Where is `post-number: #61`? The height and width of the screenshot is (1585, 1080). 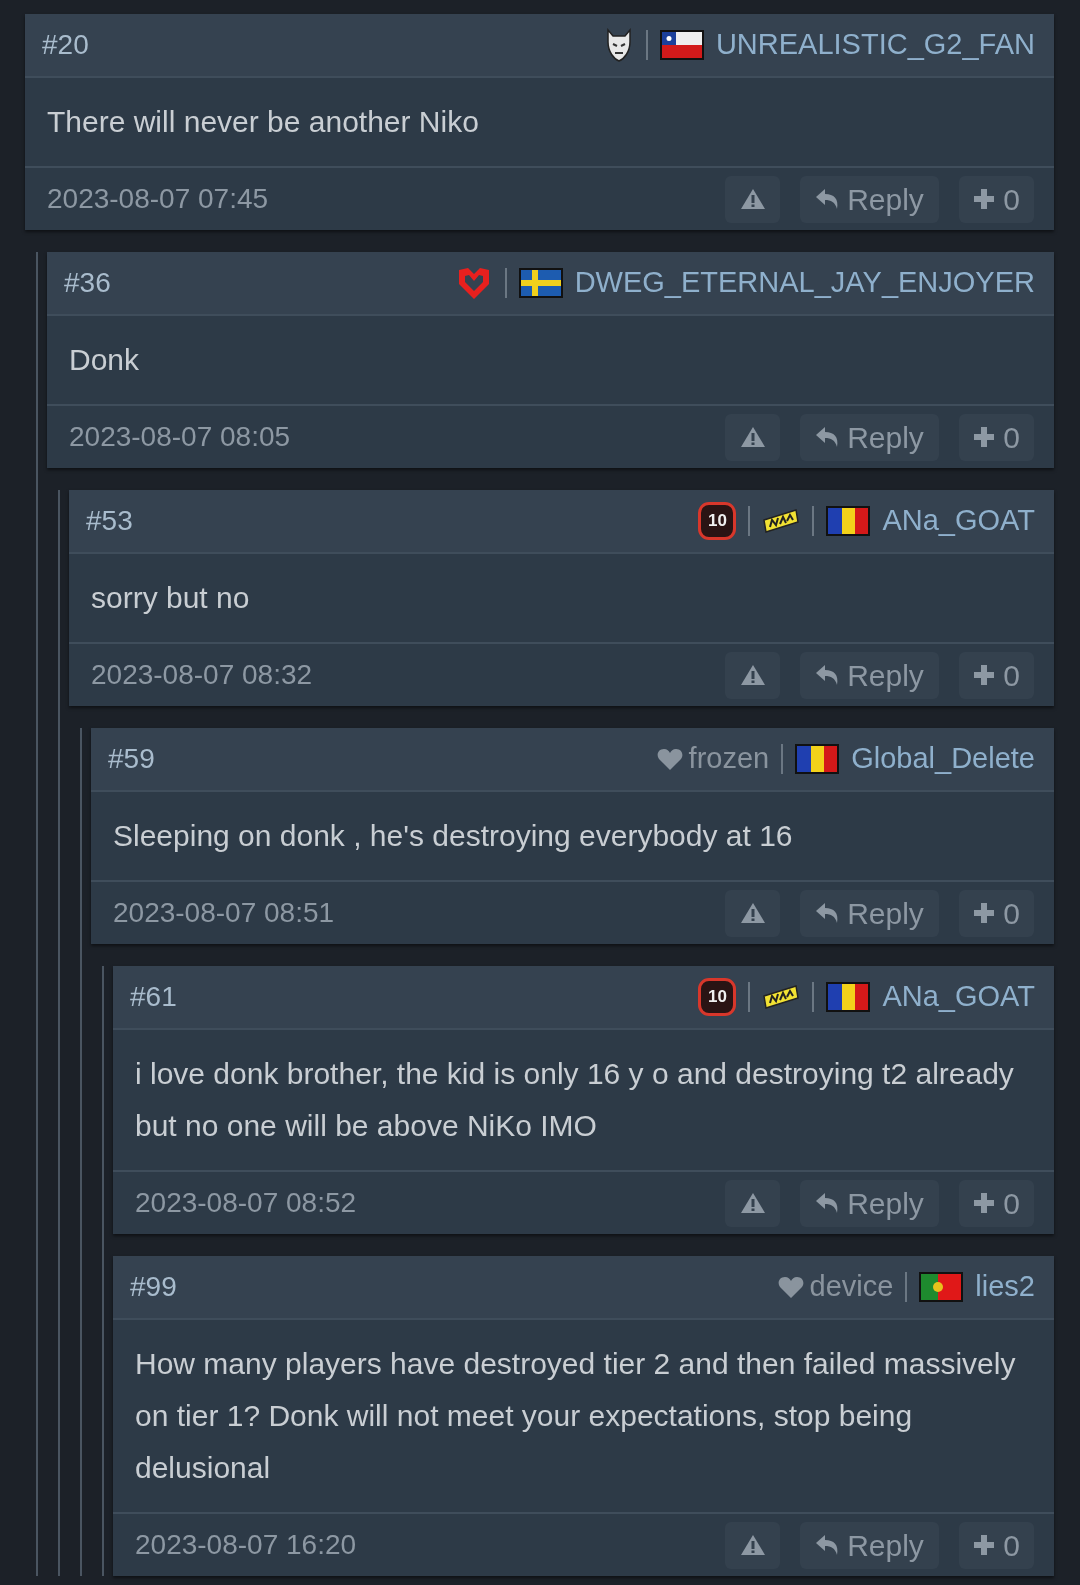 post-number: #61 is located at coordinates (153, 997).